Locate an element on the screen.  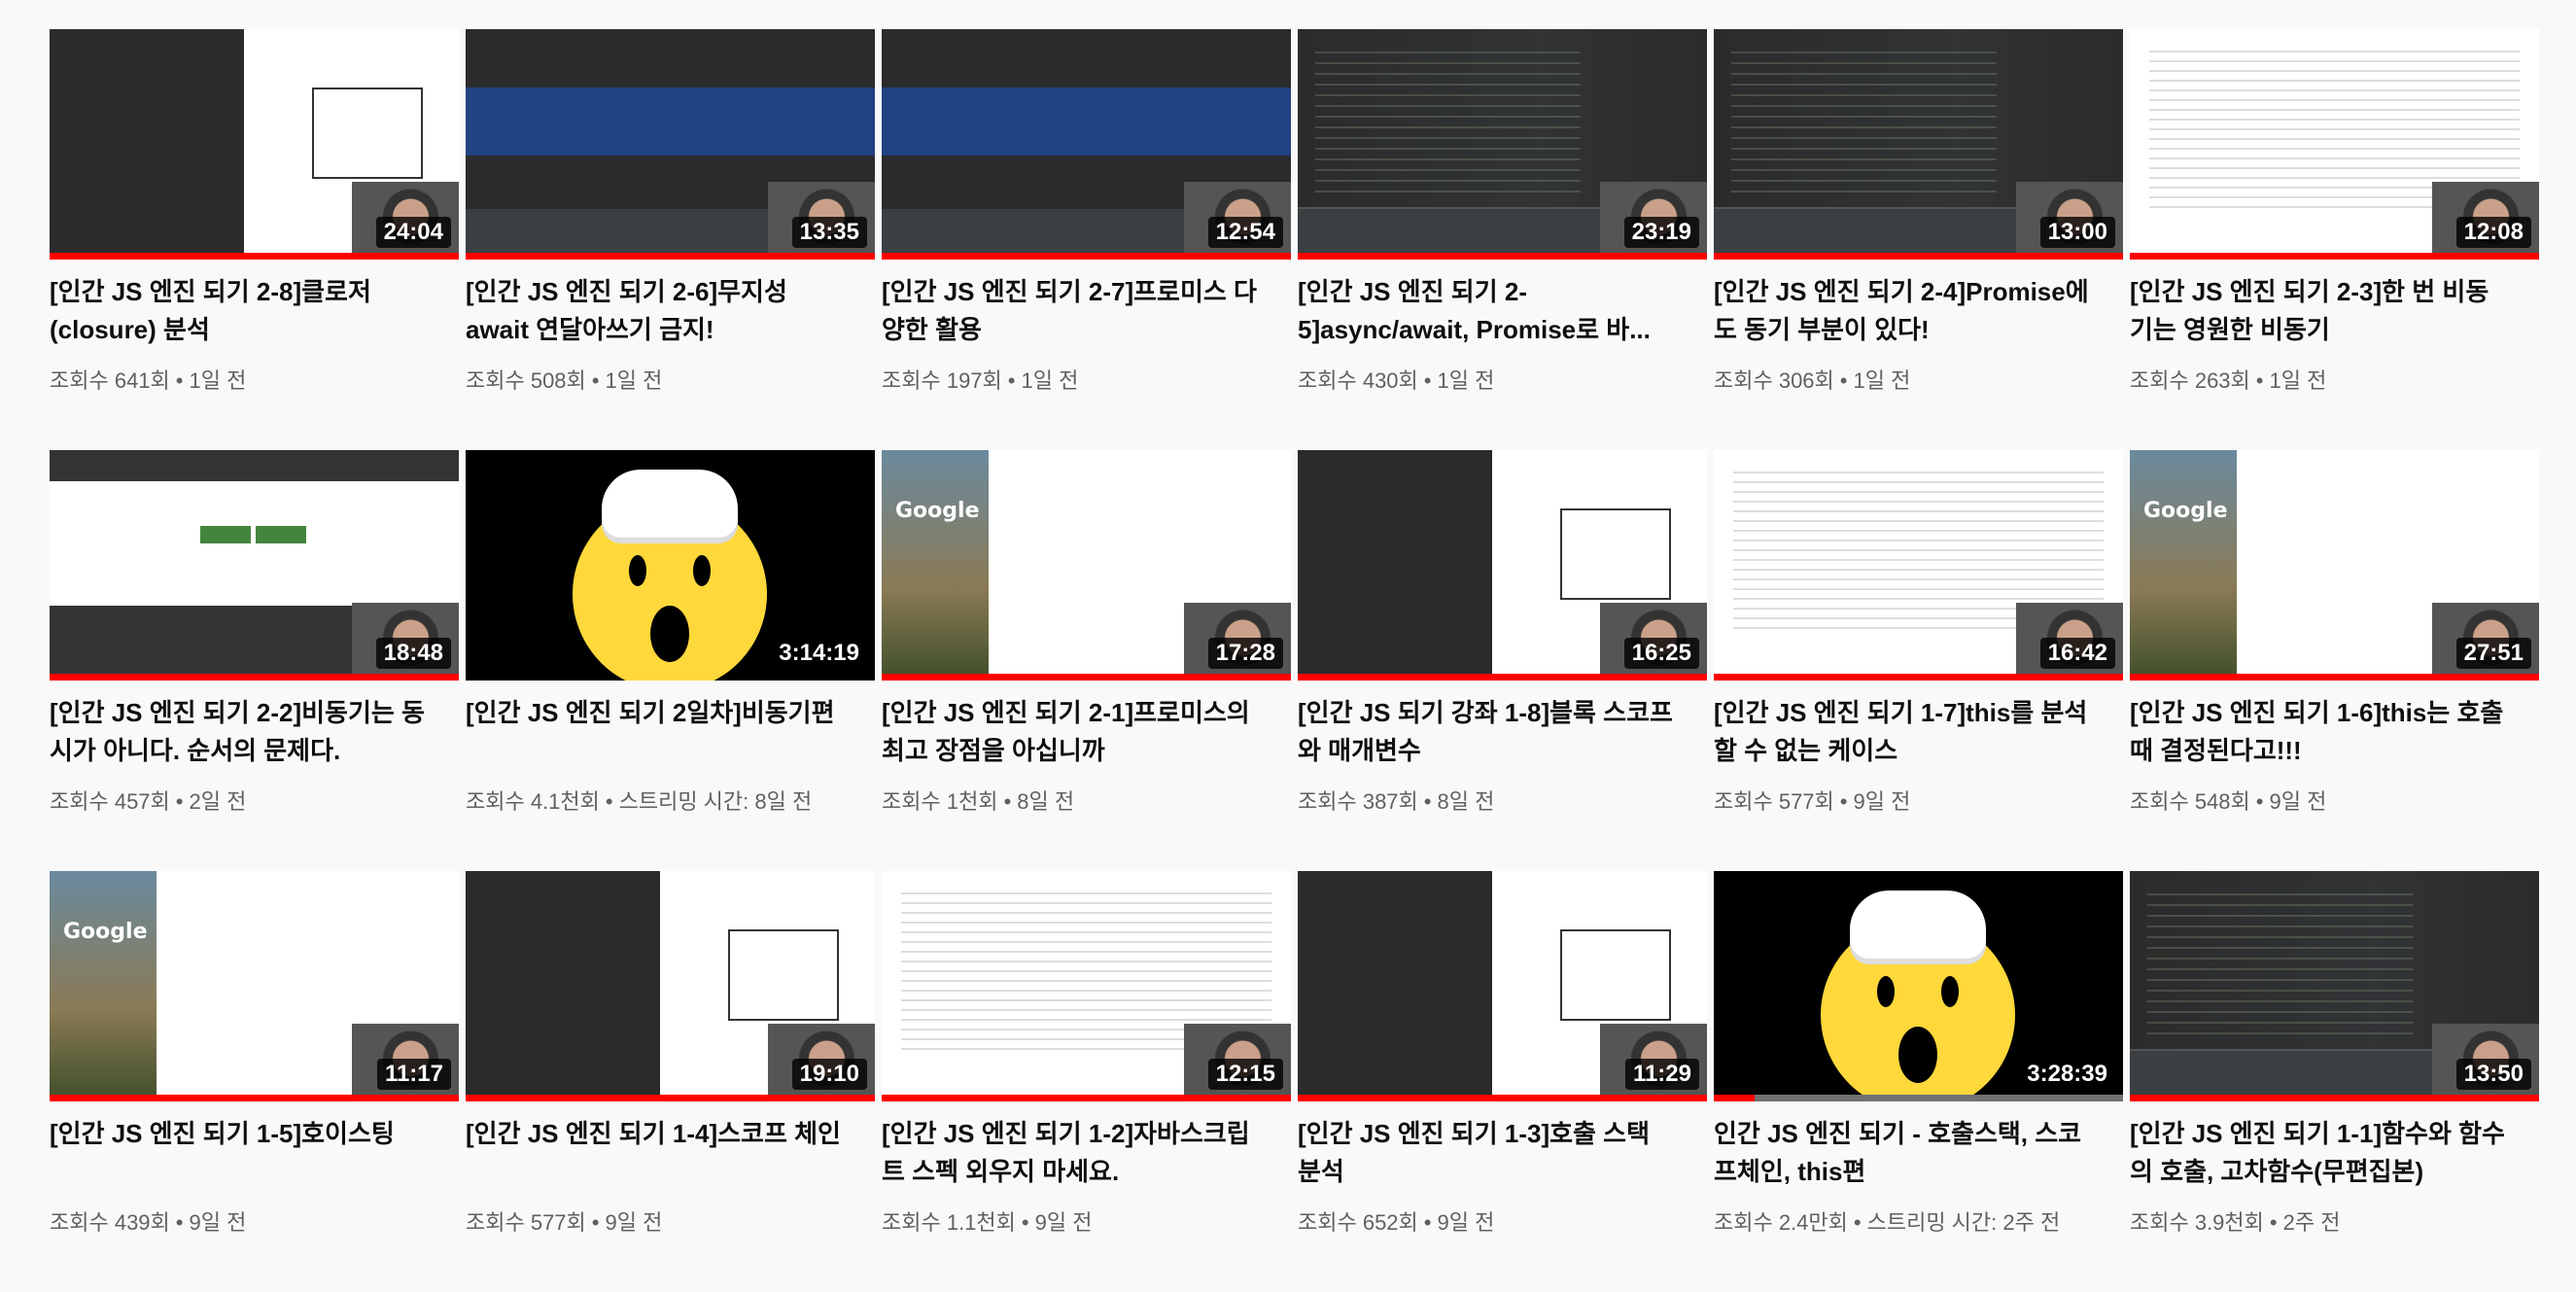
view-count: 조회수 1.1천회 is located at coordinates (949, 1222).